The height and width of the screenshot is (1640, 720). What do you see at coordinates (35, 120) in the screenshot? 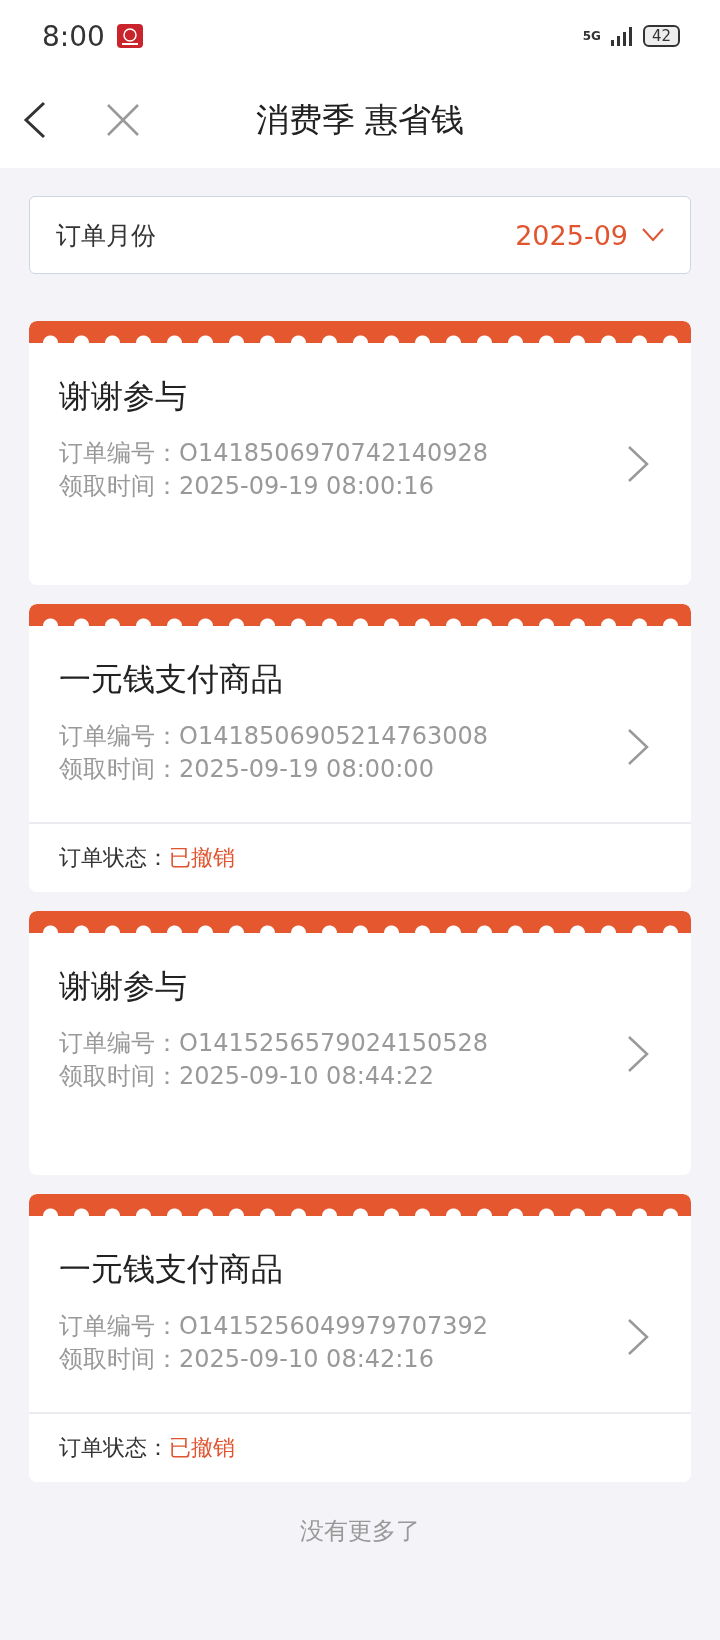
I see `back-icon` at bounding box center [35, 120].